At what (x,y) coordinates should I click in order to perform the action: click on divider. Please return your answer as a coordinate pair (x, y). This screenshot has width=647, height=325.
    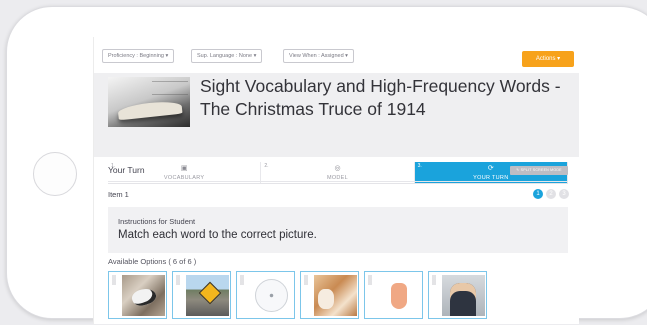
    Looking at the image, I should click on (338, 181).